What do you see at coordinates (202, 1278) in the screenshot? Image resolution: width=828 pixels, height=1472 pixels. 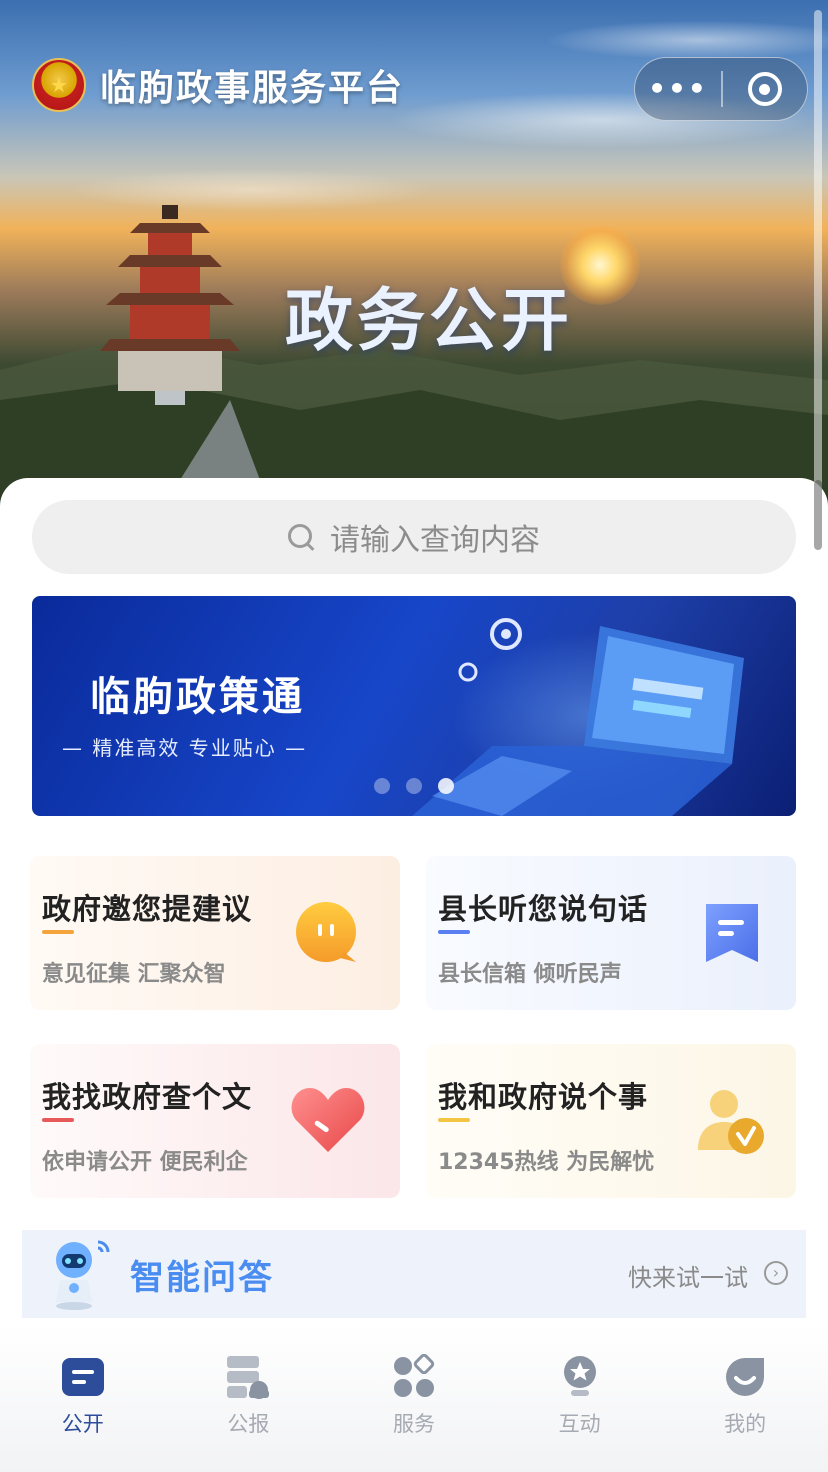 I see `qa-title: 智能问答` at bounding box center [202, 1278].